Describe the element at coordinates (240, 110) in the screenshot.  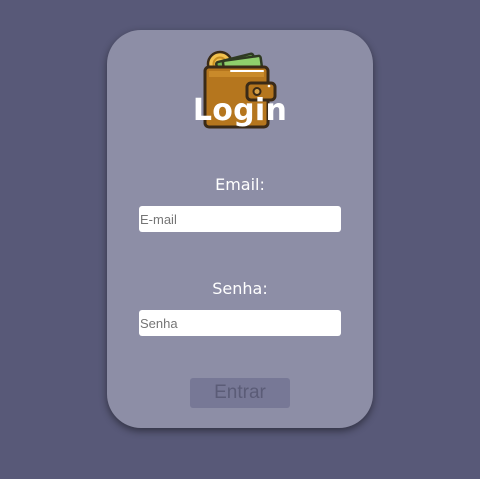
I see `page-title: Login` at that location.